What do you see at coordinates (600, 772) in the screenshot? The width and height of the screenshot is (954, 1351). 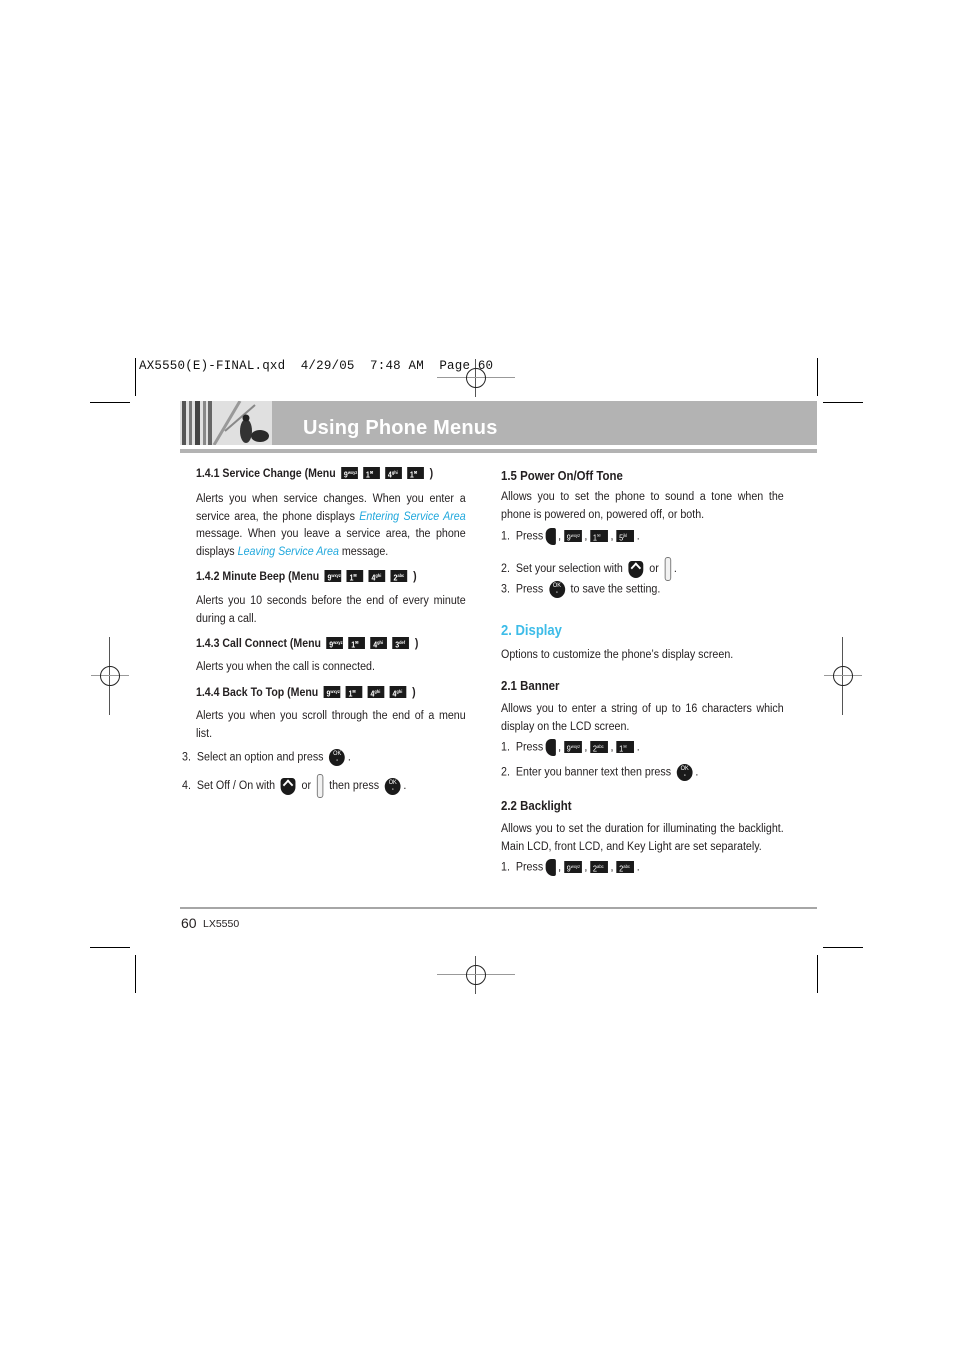 I see `step-2-1-2: 2. Enter you banner text then press OK ▫.` at bounding box center [600, 772].